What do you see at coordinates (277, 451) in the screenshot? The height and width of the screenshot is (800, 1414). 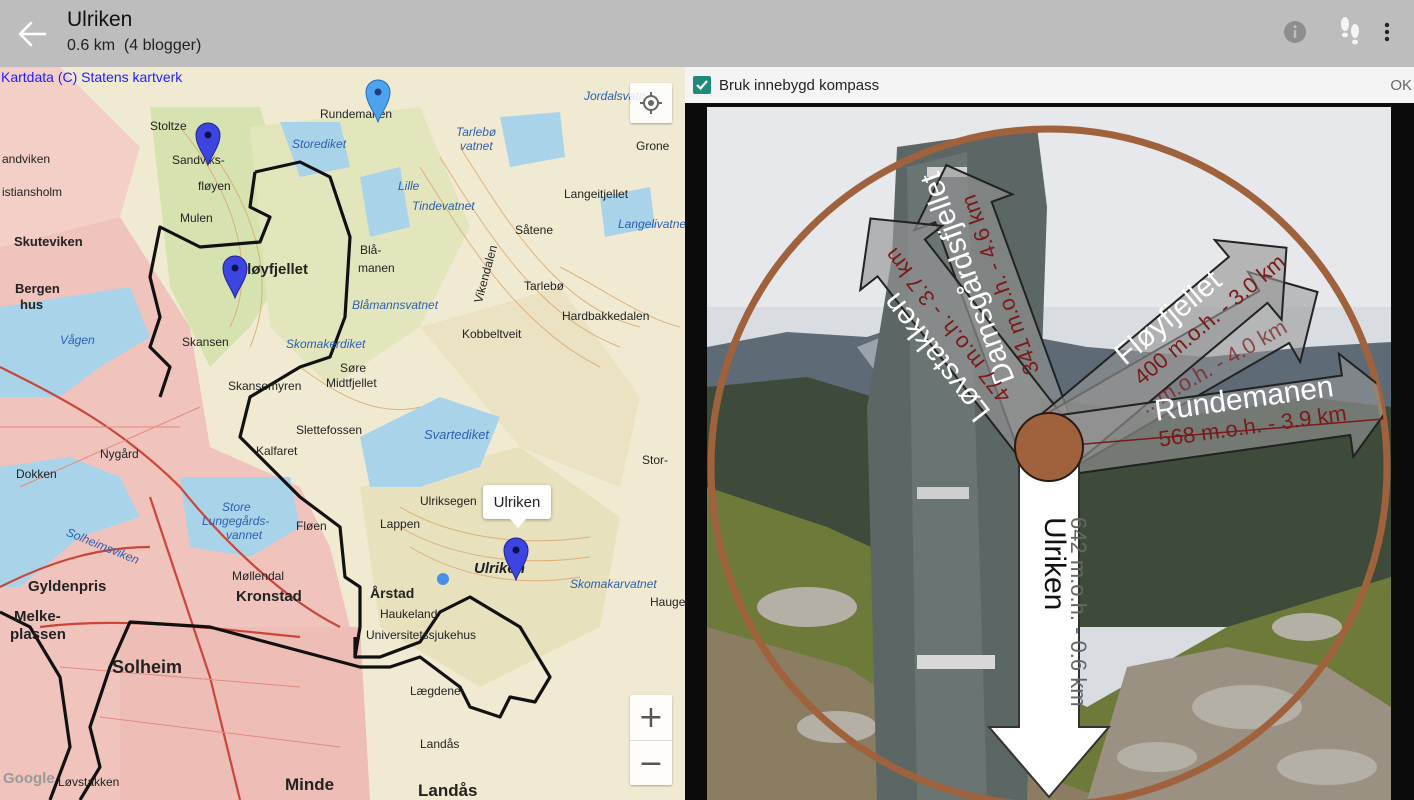 I see `map-label: Kalfaret` at bounding box center [277, 451].